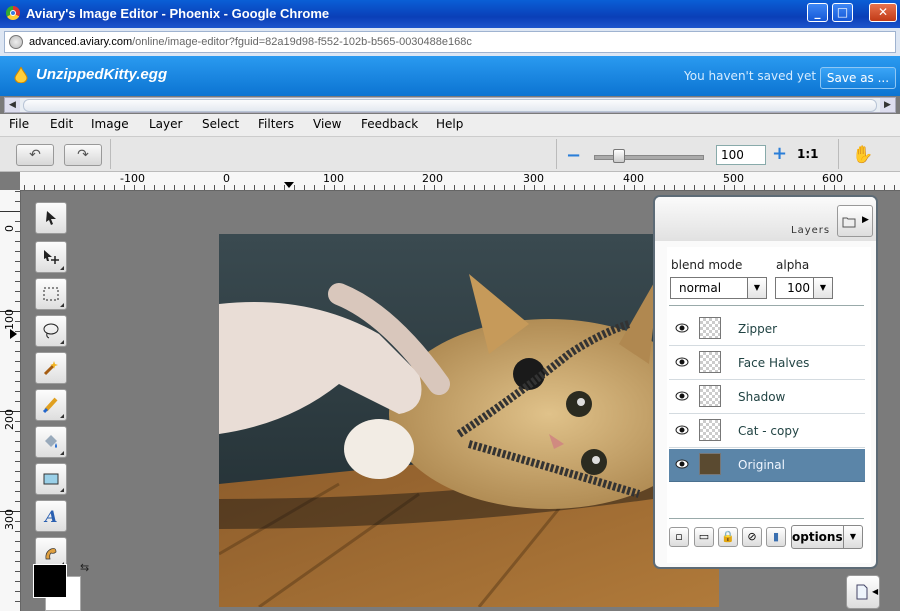 This screenshot has width=900, height=611. Describe the element at coordinates (798, 288) in the screenshot. I see `alpha-value: 100` at that location.